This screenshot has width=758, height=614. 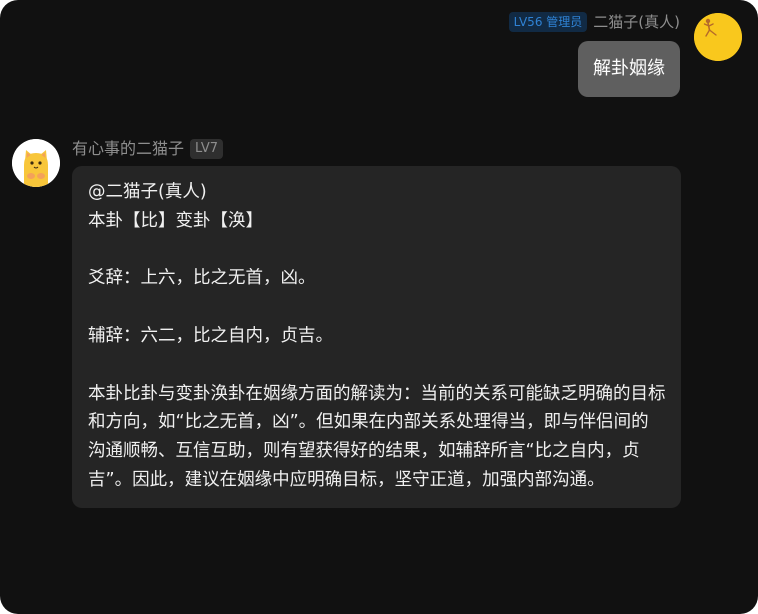 I want to click on outgoing-message-bubble: 解卦姻缘, so click(x=629, y=69).